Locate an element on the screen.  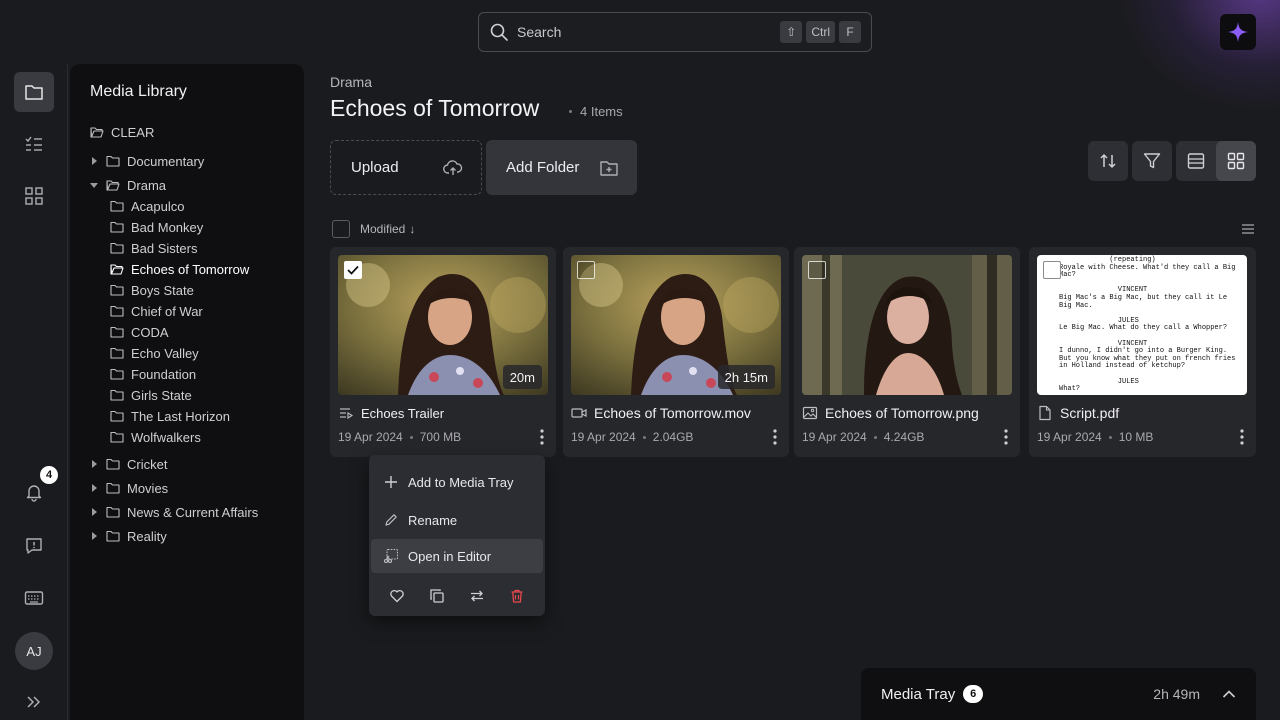
document-icon is located at coordinates (1045, 413).